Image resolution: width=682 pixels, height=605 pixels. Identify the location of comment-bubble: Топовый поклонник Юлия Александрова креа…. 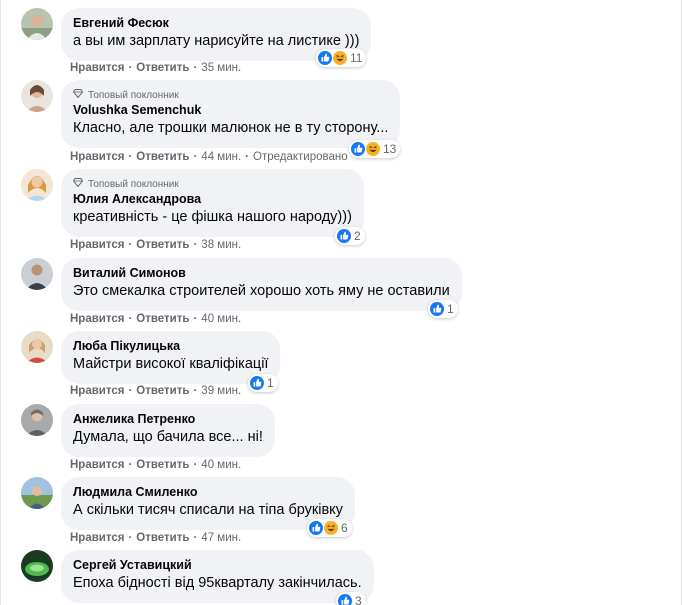
(212, 203).